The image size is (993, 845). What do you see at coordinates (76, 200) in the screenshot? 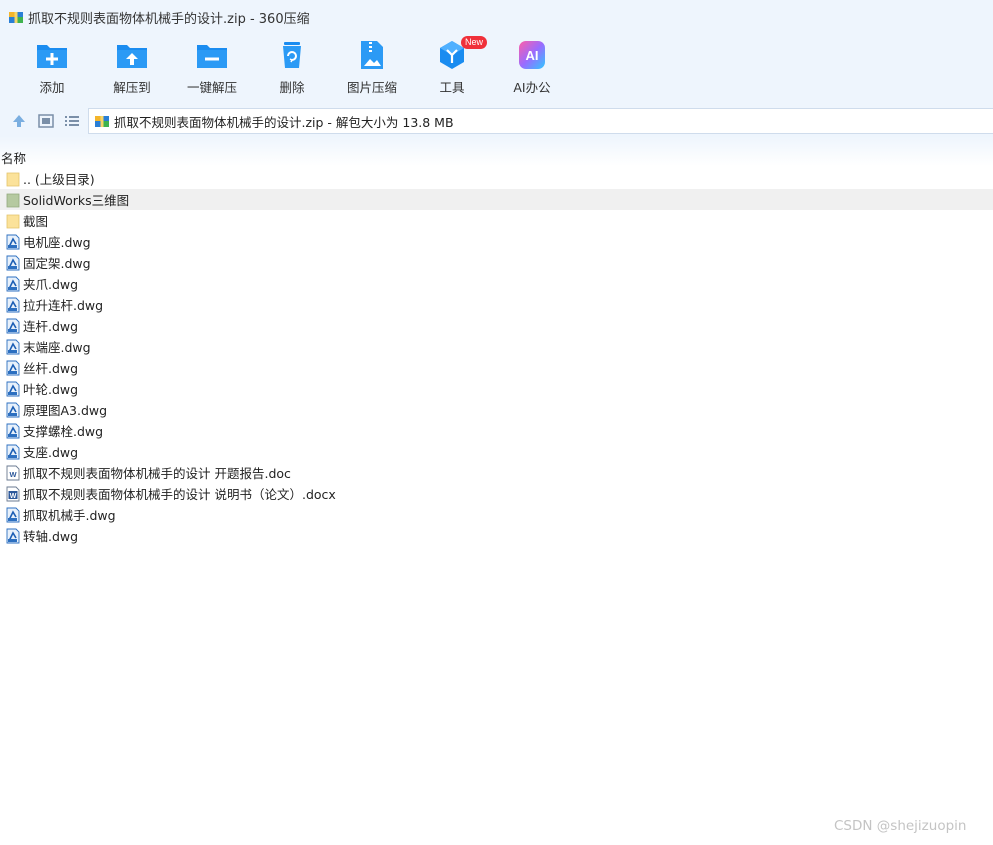
I see `file-name: SolidWorks三维图` at bounding box center [76, 200].